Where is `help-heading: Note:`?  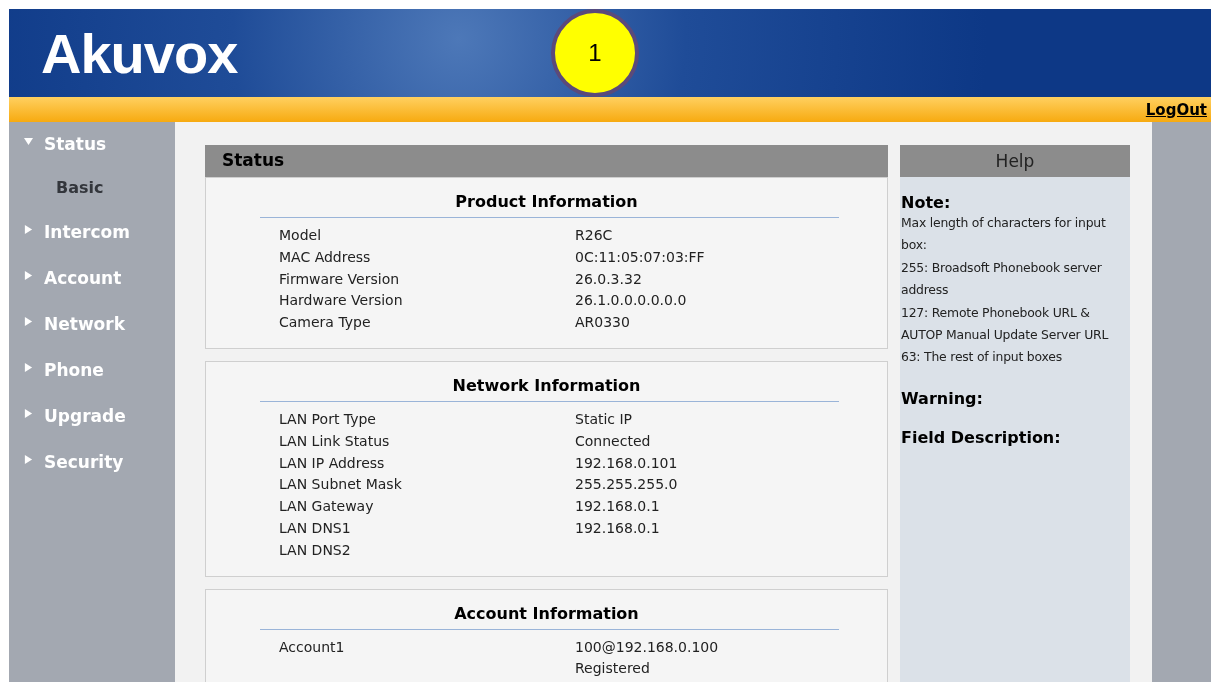
help-heading: Note: is located at coordinates (926, 202).